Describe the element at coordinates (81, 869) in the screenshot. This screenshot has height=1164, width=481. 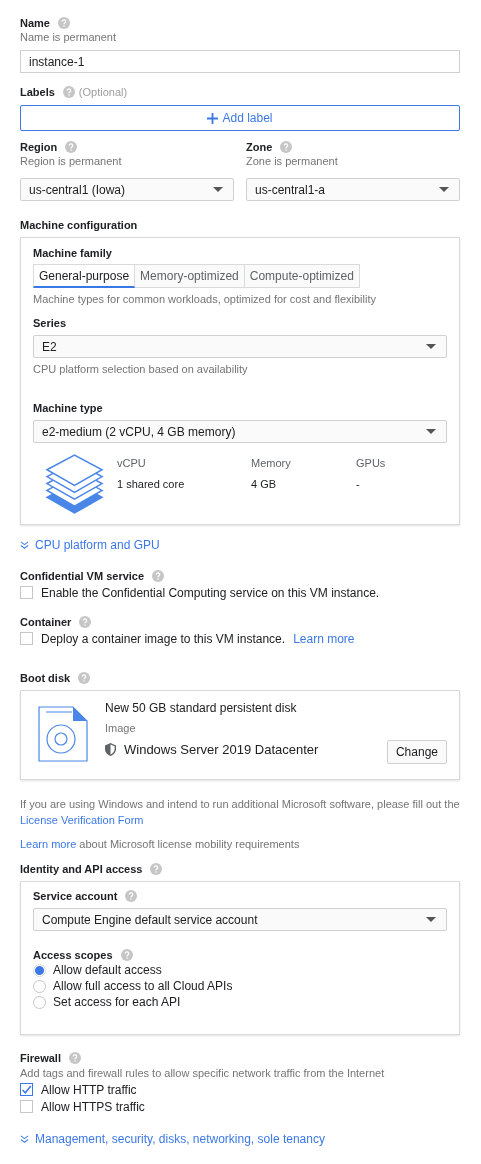
I see `field-label: Identity and API access` at that location.